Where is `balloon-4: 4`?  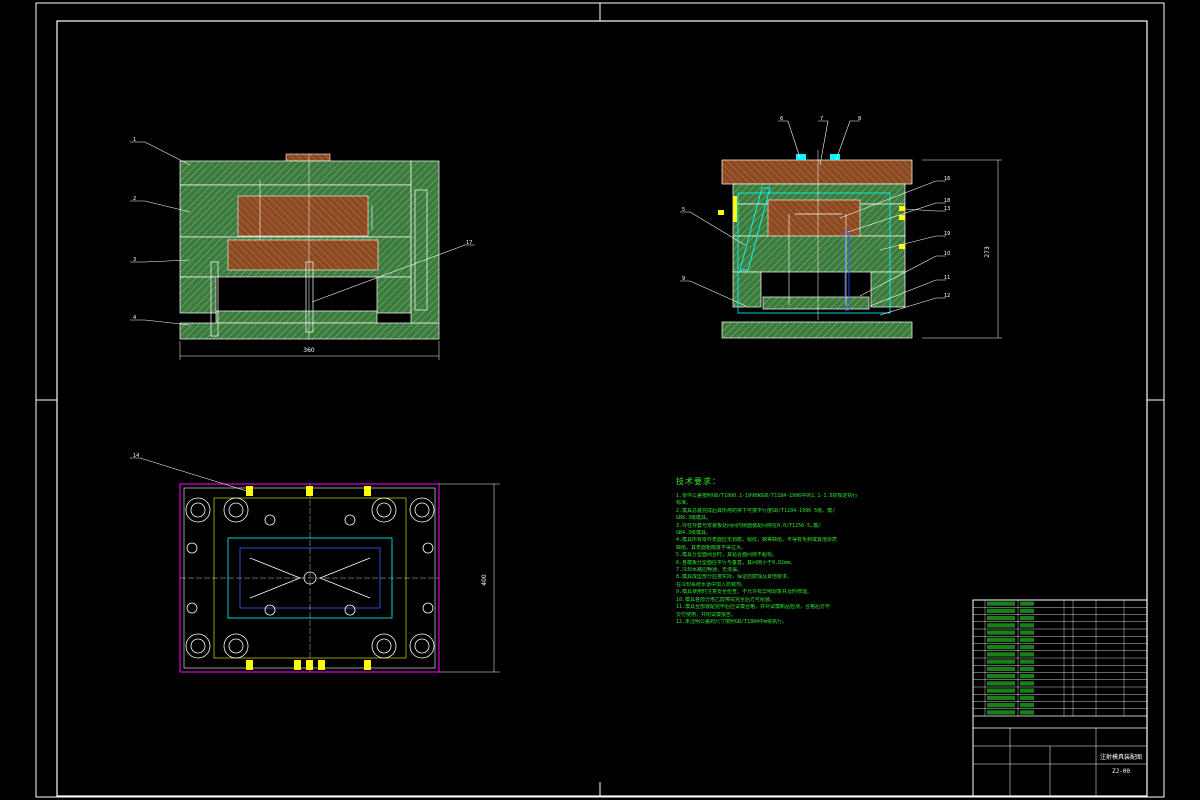 balloon-4: 4 is located at coordinates (134, 318).